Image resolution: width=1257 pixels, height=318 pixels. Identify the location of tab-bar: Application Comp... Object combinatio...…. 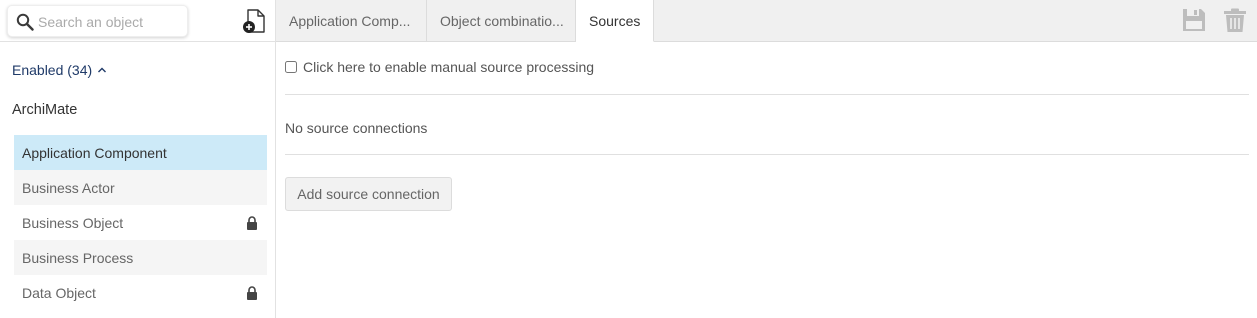
(766, 21).